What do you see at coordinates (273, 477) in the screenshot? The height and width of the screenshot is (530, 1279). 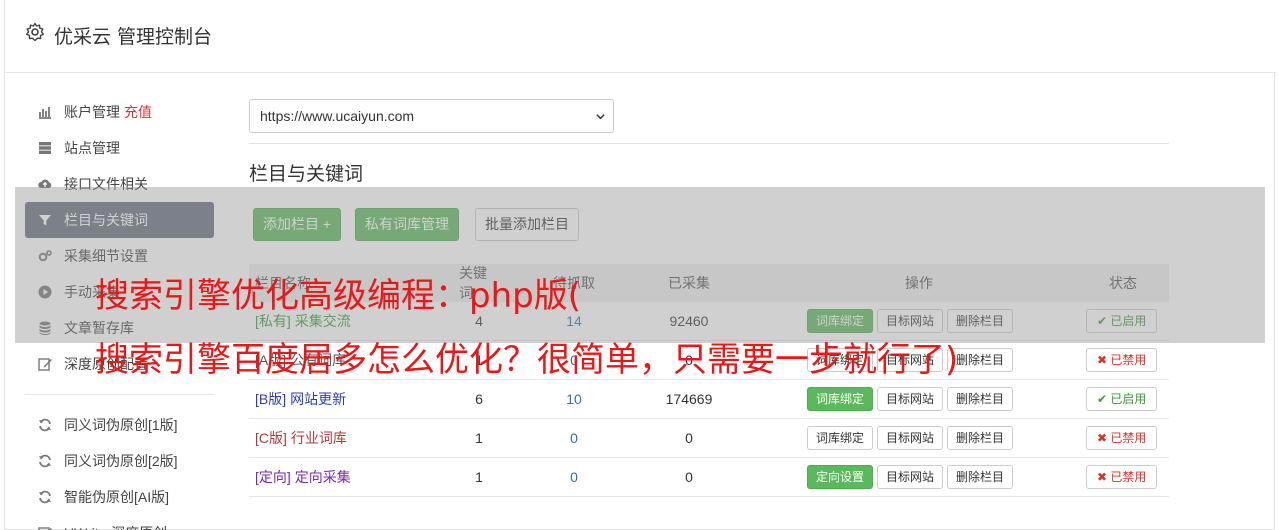 I see `column-tag: [定向]` at bounding box center [273, 477].